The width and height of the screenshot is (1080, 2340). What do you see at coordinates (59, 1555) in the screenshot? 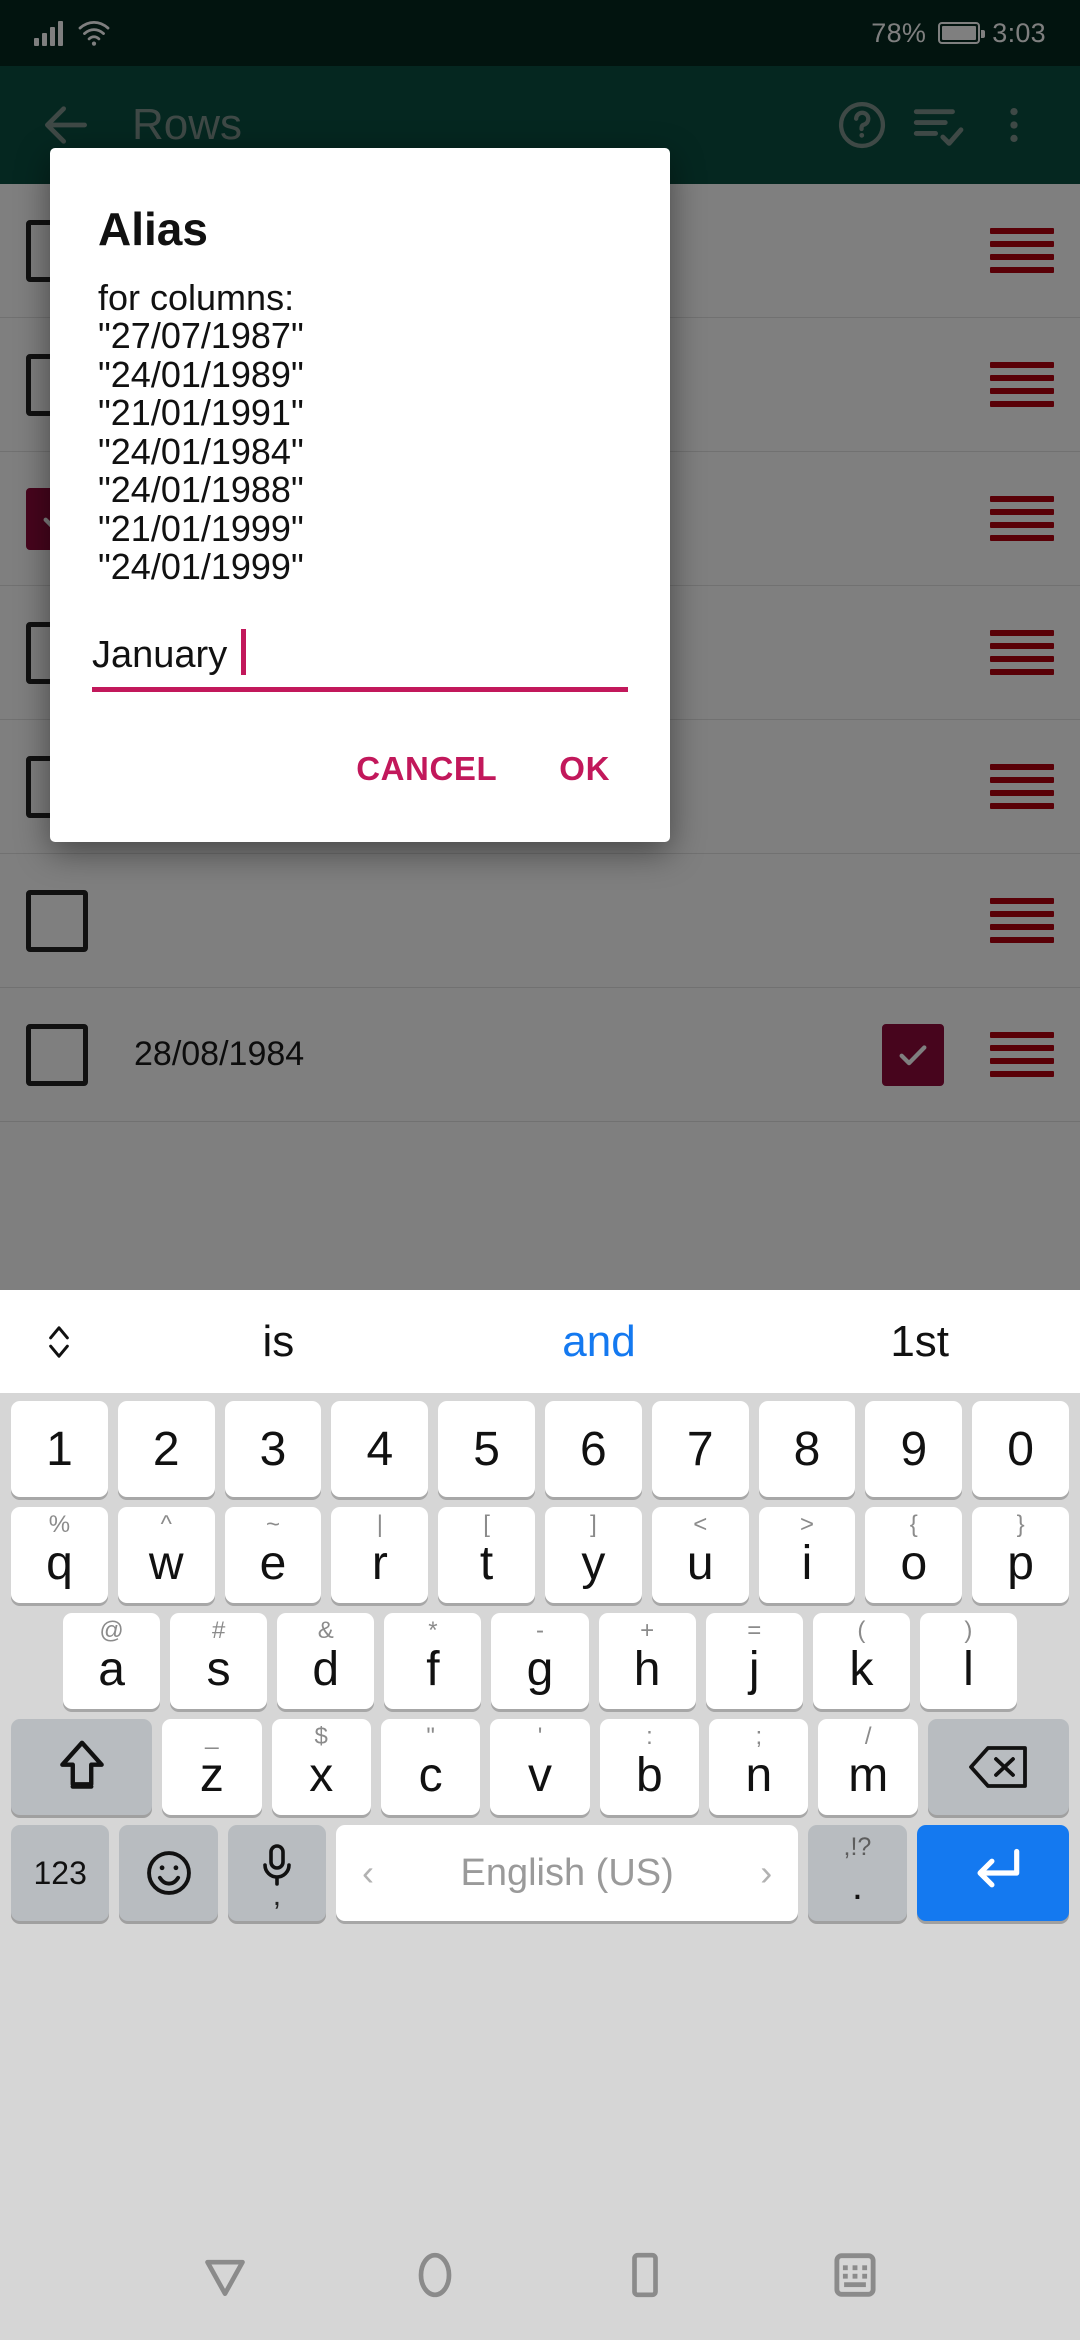
I see `key-q: % q` at bounding box center [59, 1555].